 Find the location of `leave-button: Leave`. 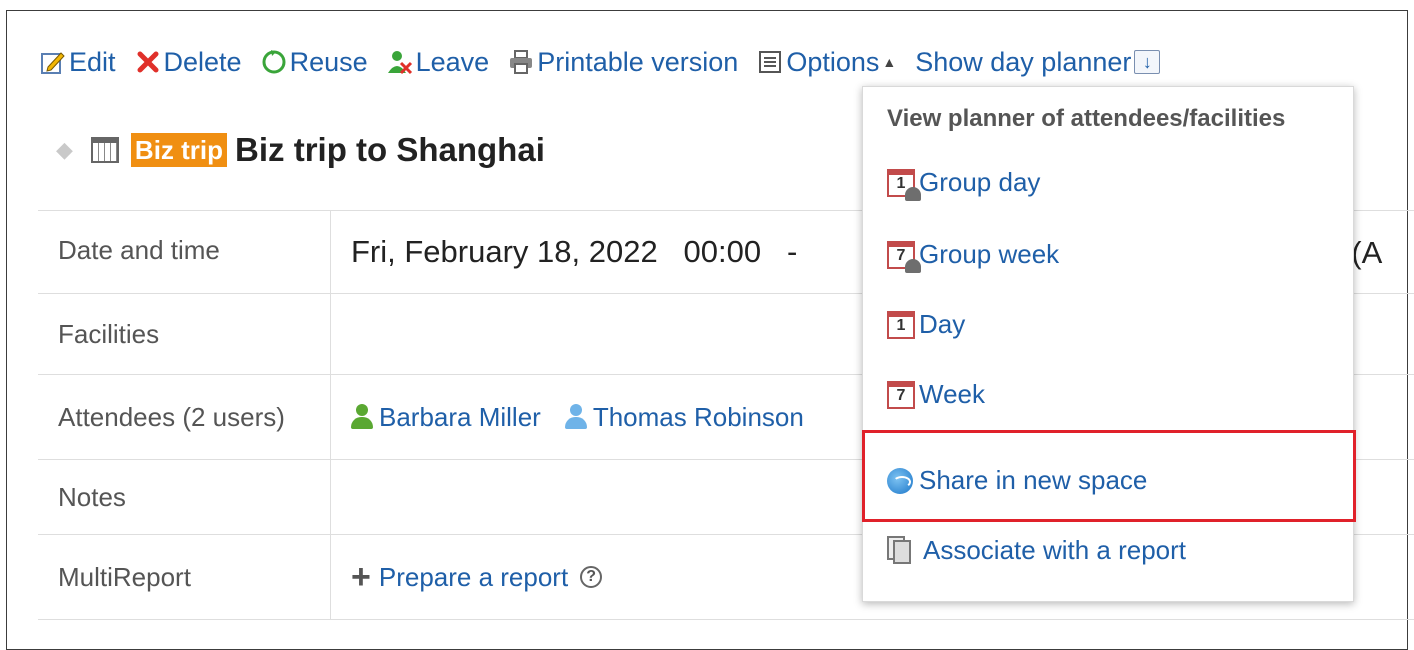

leave-button: Leave is located at coordinates (438, 62).